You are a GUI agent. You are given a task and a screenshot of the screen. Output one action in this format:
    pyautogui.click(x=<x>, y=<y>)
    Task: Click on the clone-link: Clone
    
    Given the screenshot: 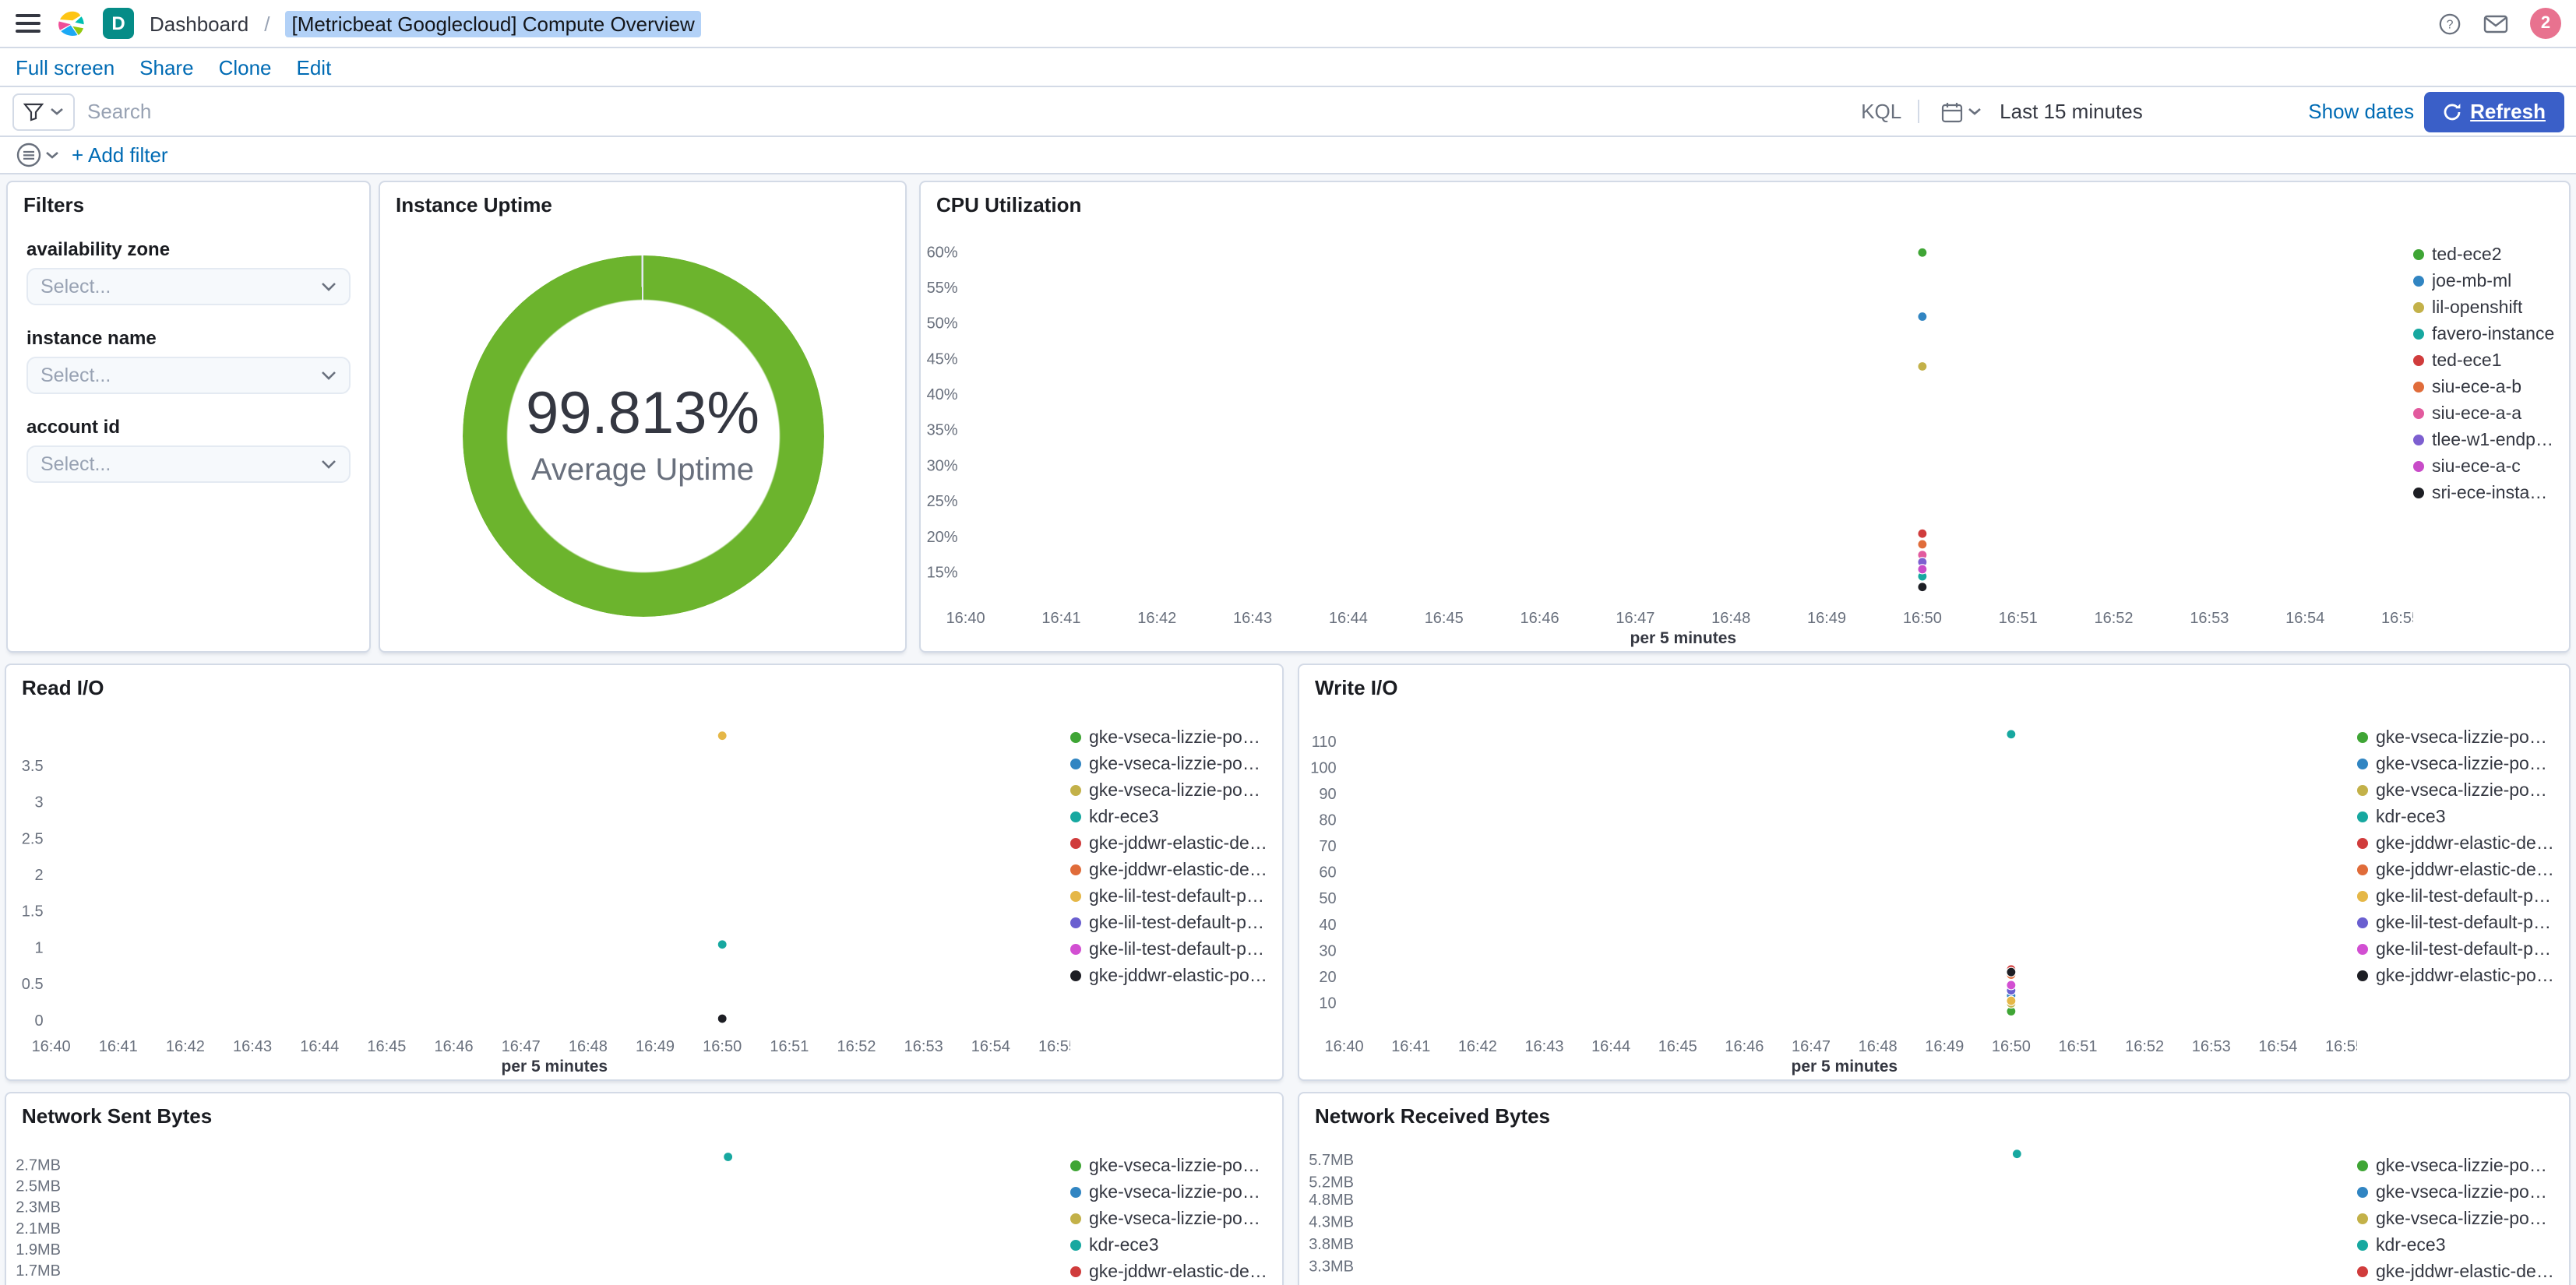 What is the action you would take?
    pyautogui.click(x=246, y=67)
    